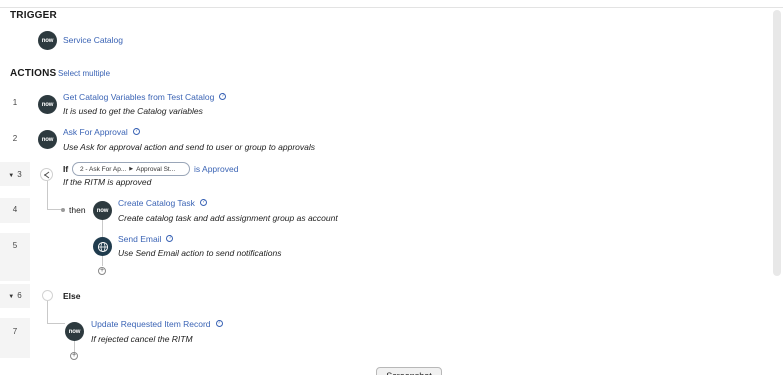  What do you see at coordinates (19, 295) in the screenshot?
I see `step-number-6: 6` at bounding box center [19, 295].